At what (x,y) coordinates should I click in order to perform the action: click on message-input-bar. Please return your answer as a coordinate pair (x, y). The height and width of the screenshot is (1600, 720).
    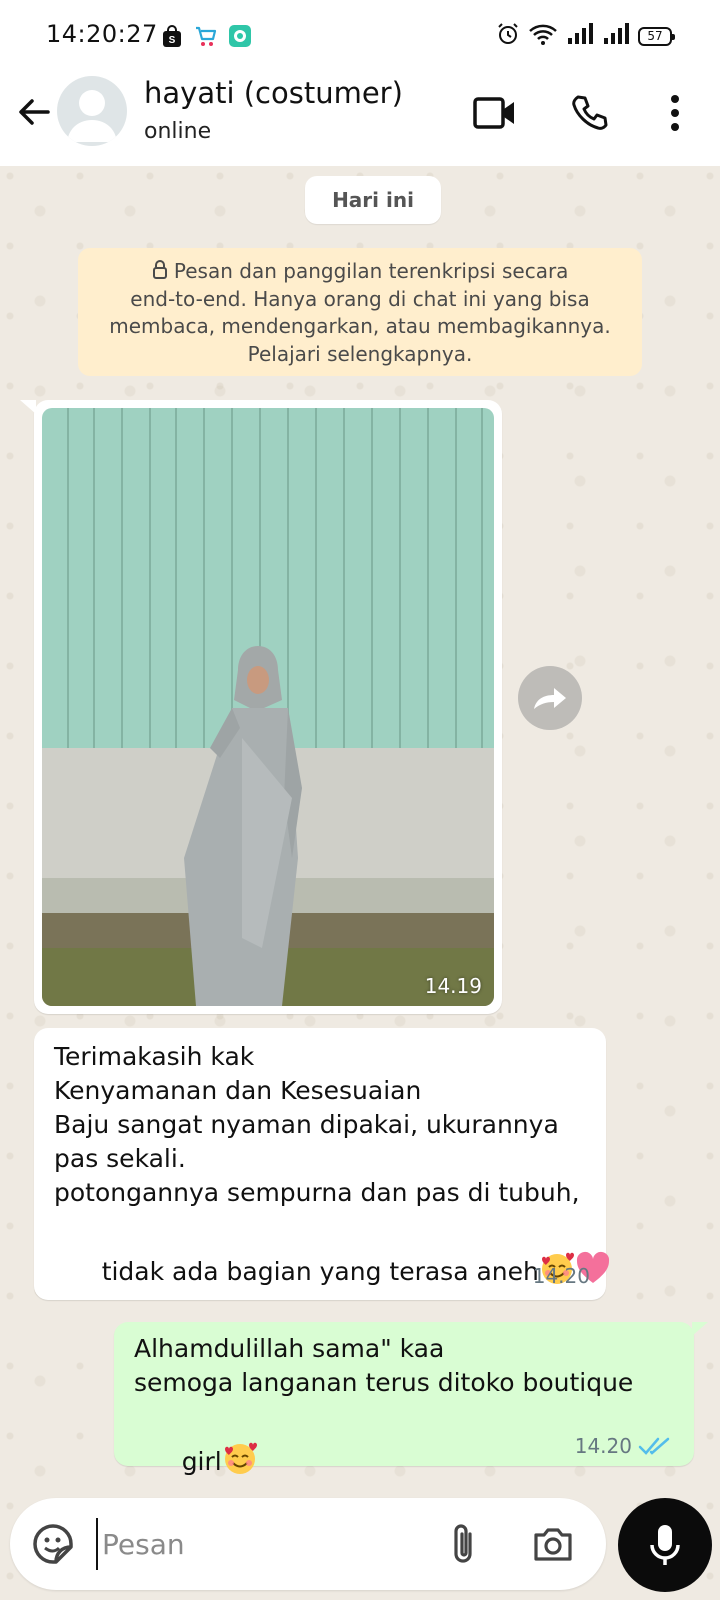
    Looking at the image, I should click on (308, 1544).